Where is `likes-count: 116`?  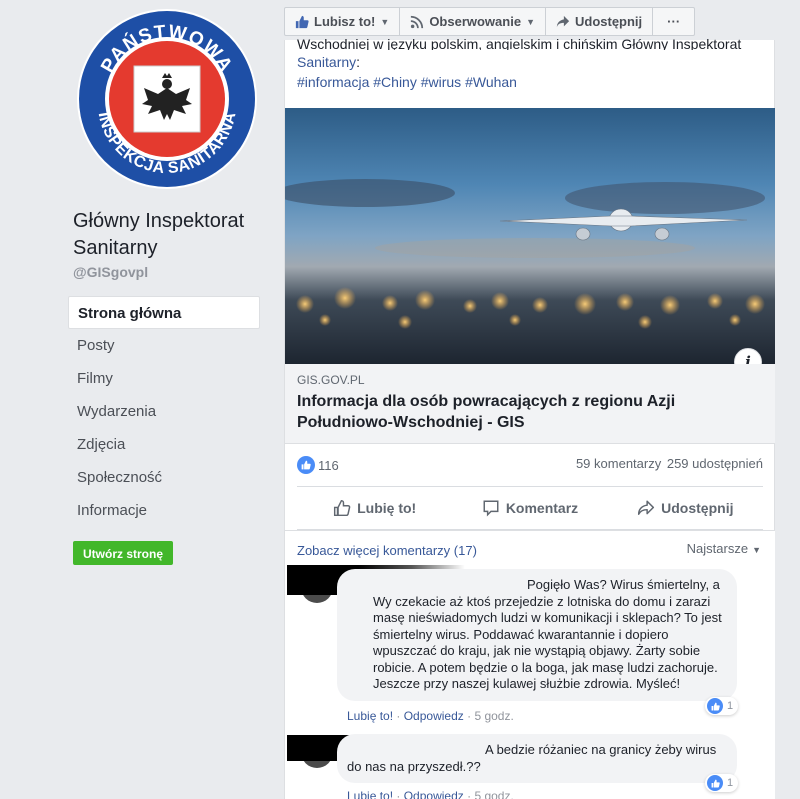 likes-count: 116 is located at coordinates (328, 465).